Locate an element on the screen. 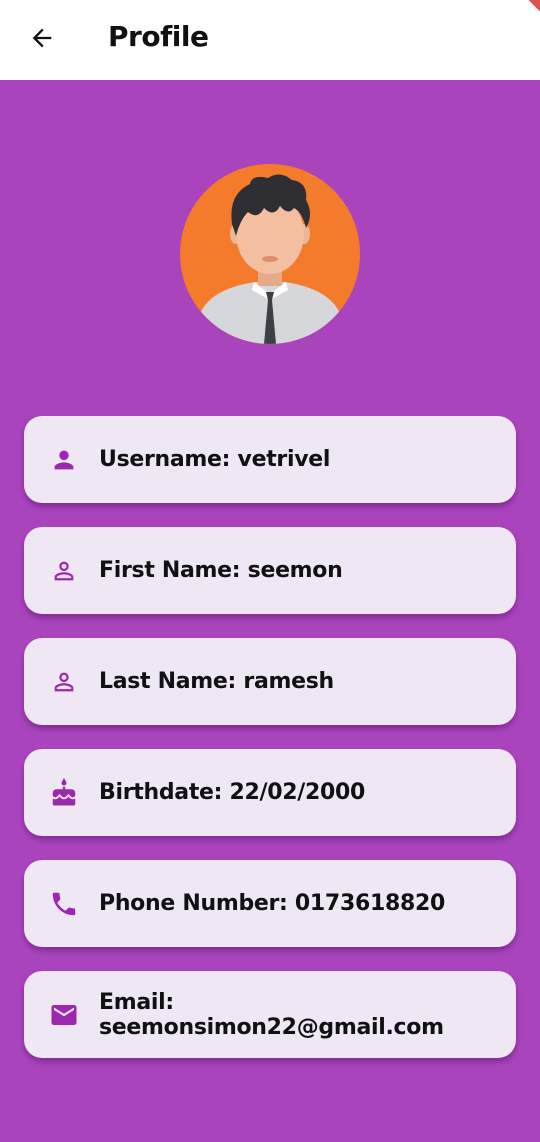 The height and width of the screenshot is (1142, 540). first-name-card: First Name: seemon is located at coordinates (270, 570).